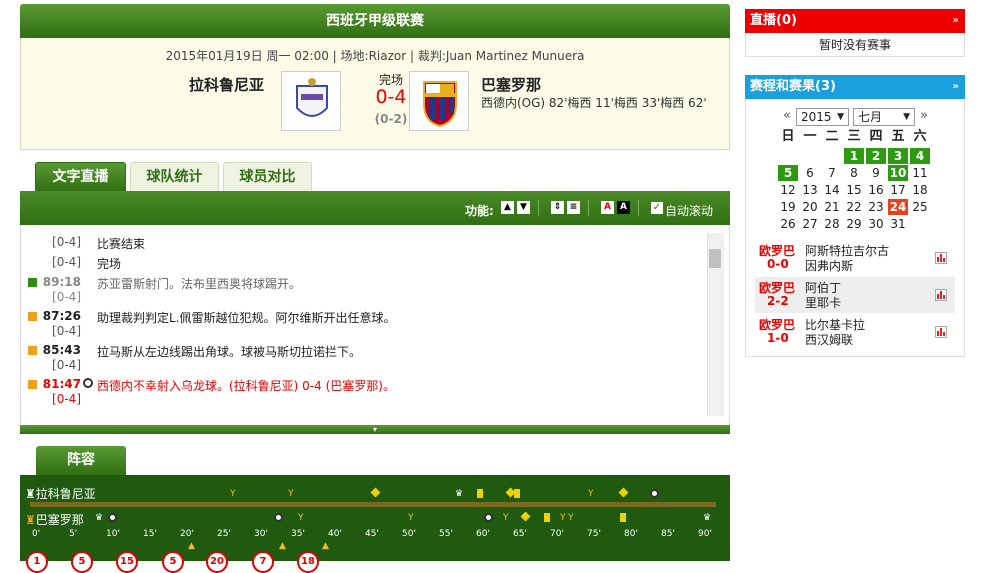 The height and width of the screenshot is (573, 990). I want to click on calendar-day: 5, so click(788, 173).